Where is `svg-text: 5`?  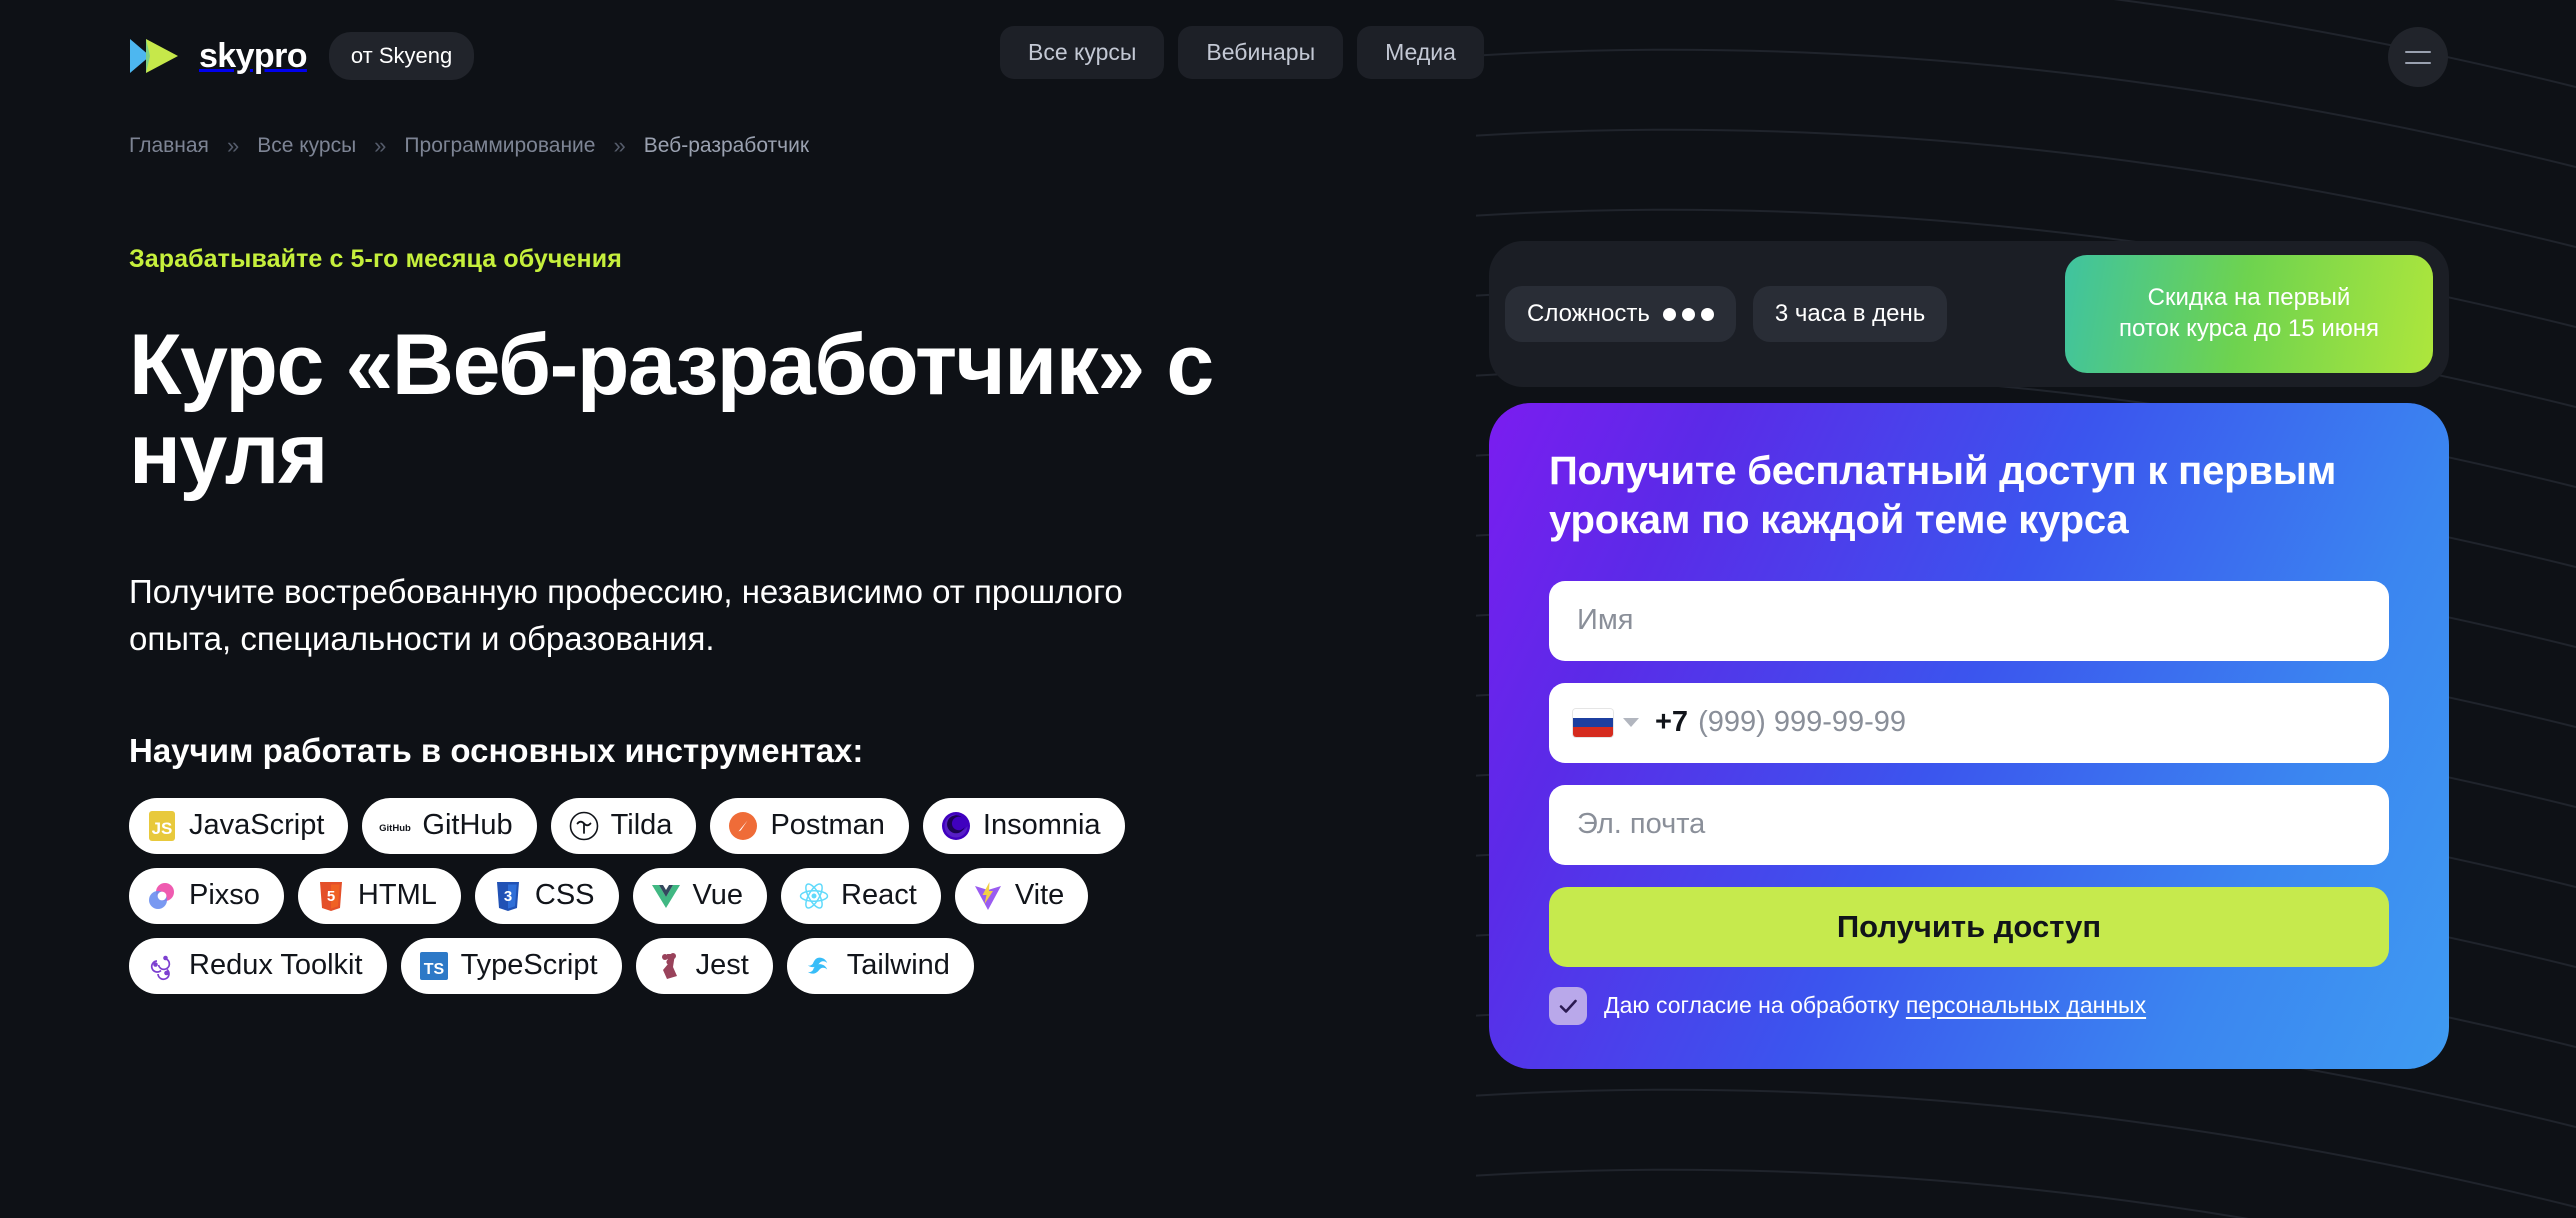
svg-text: 5 is located at coordinates (331, 896).